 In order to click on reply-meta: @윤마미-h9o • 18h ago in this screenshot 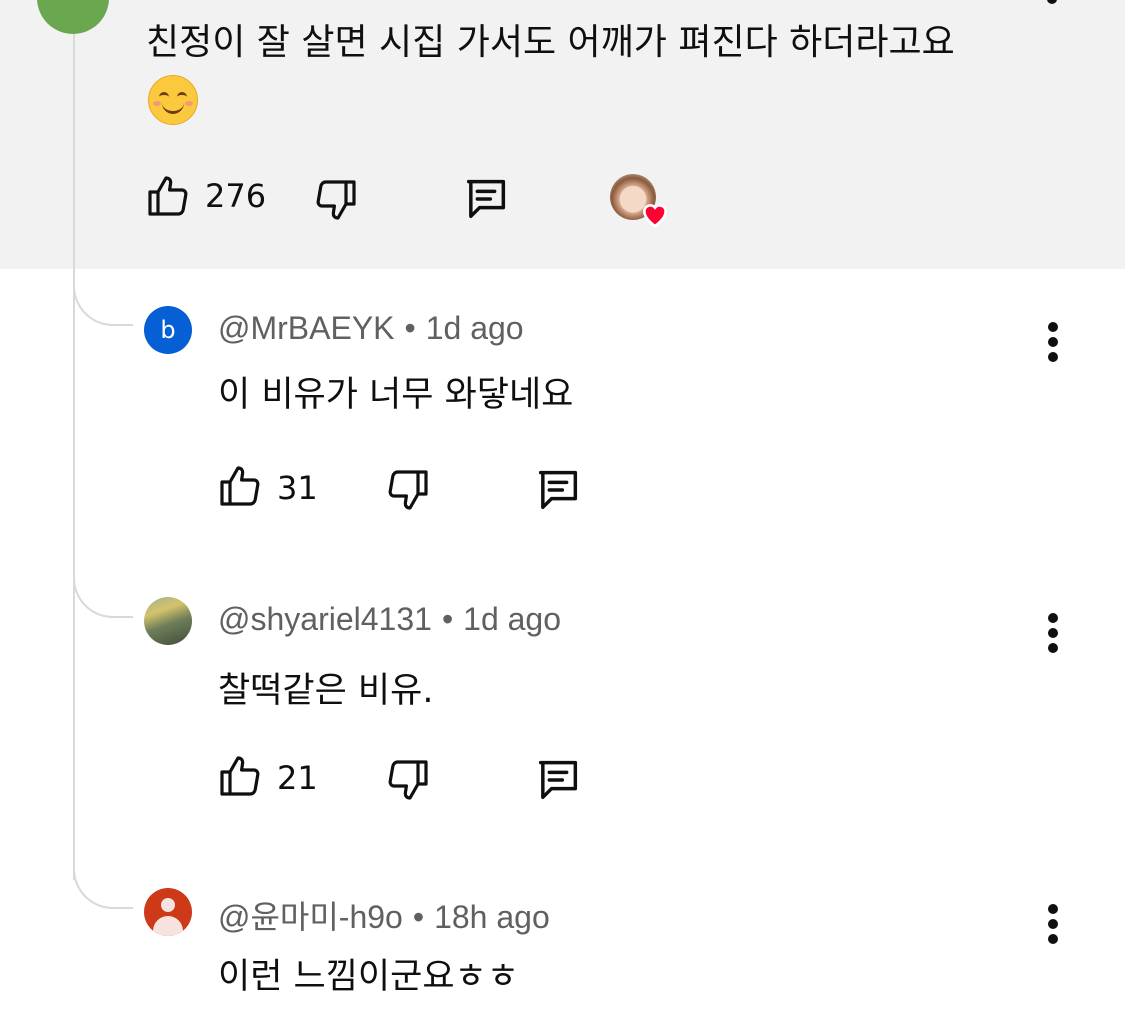, I will do `click(384, 915)`.